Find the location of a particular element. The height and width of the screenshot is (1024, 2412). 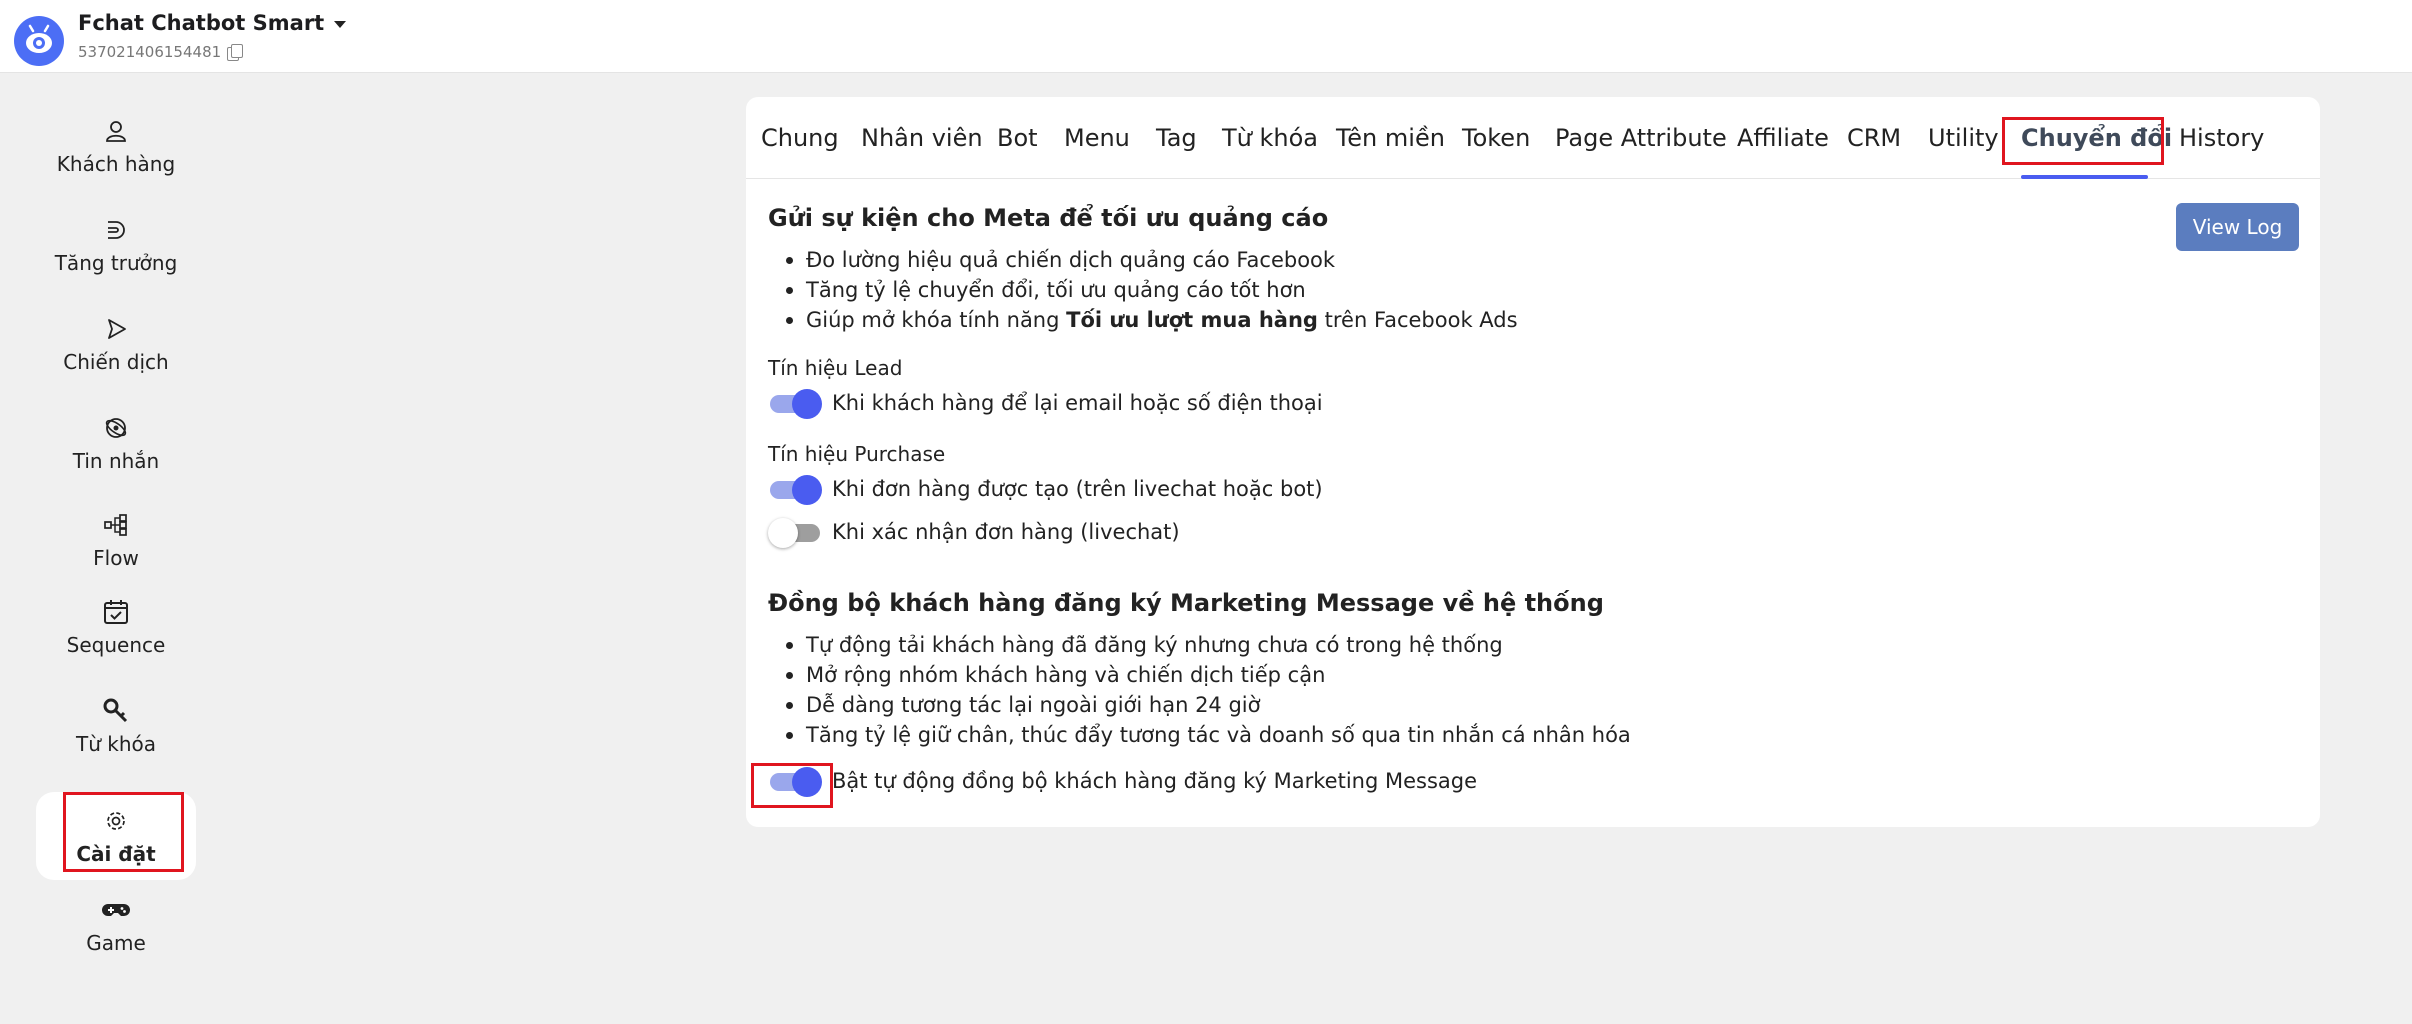

tab-tu-khoa: Từ khóa is located at coordinates (1270, 138).